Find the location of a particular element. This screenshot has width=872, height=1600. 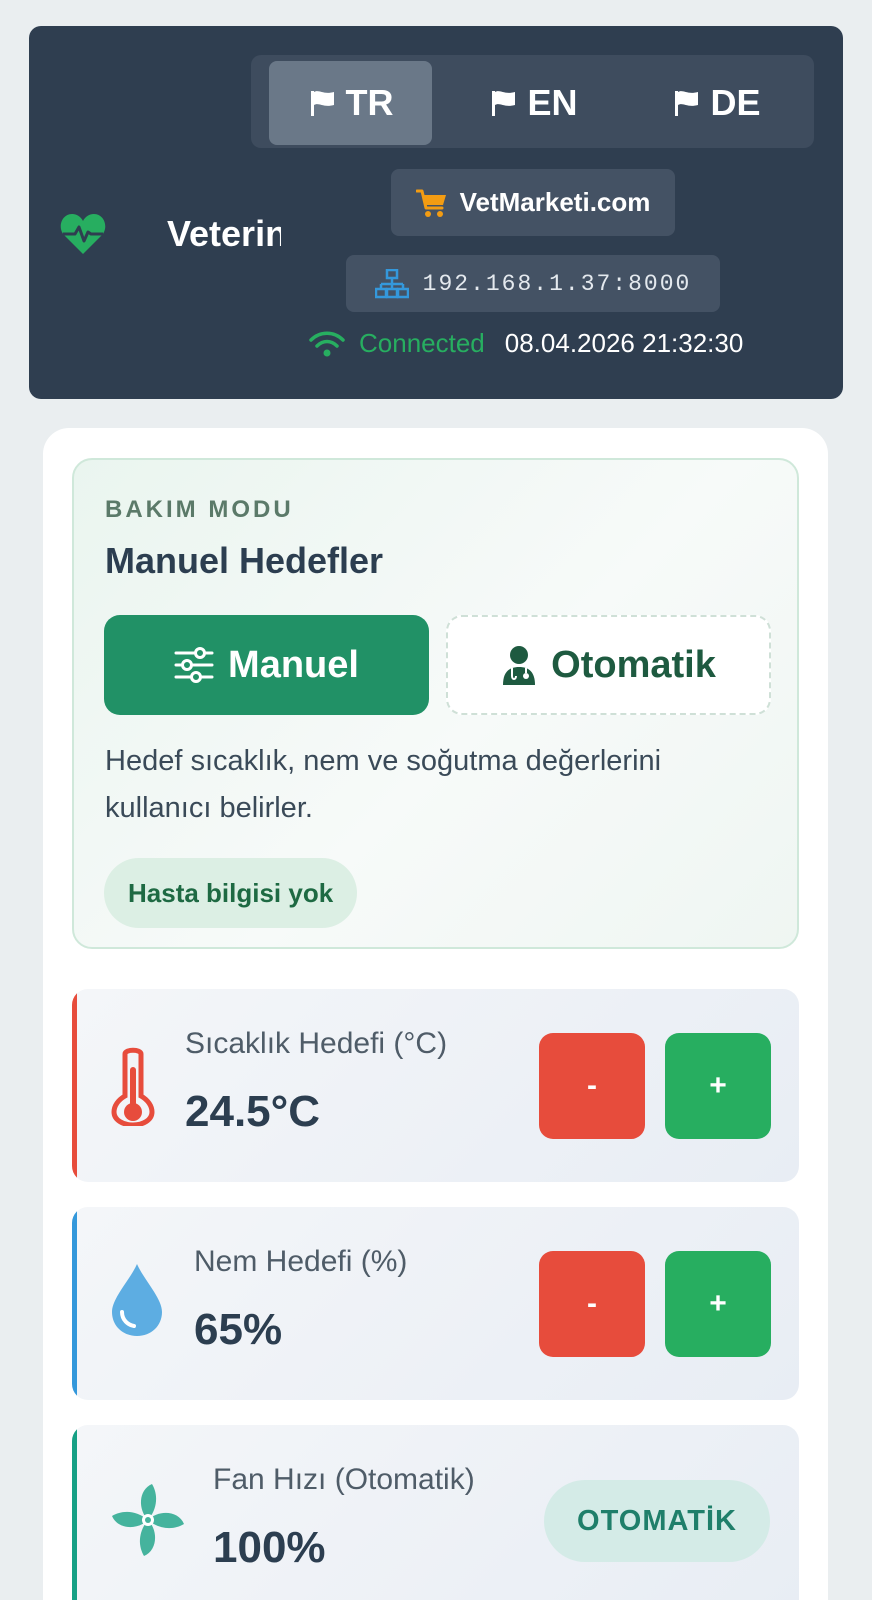

ip-address-box: 192.168.1.37:8000 is located at coordinates (533, 283).